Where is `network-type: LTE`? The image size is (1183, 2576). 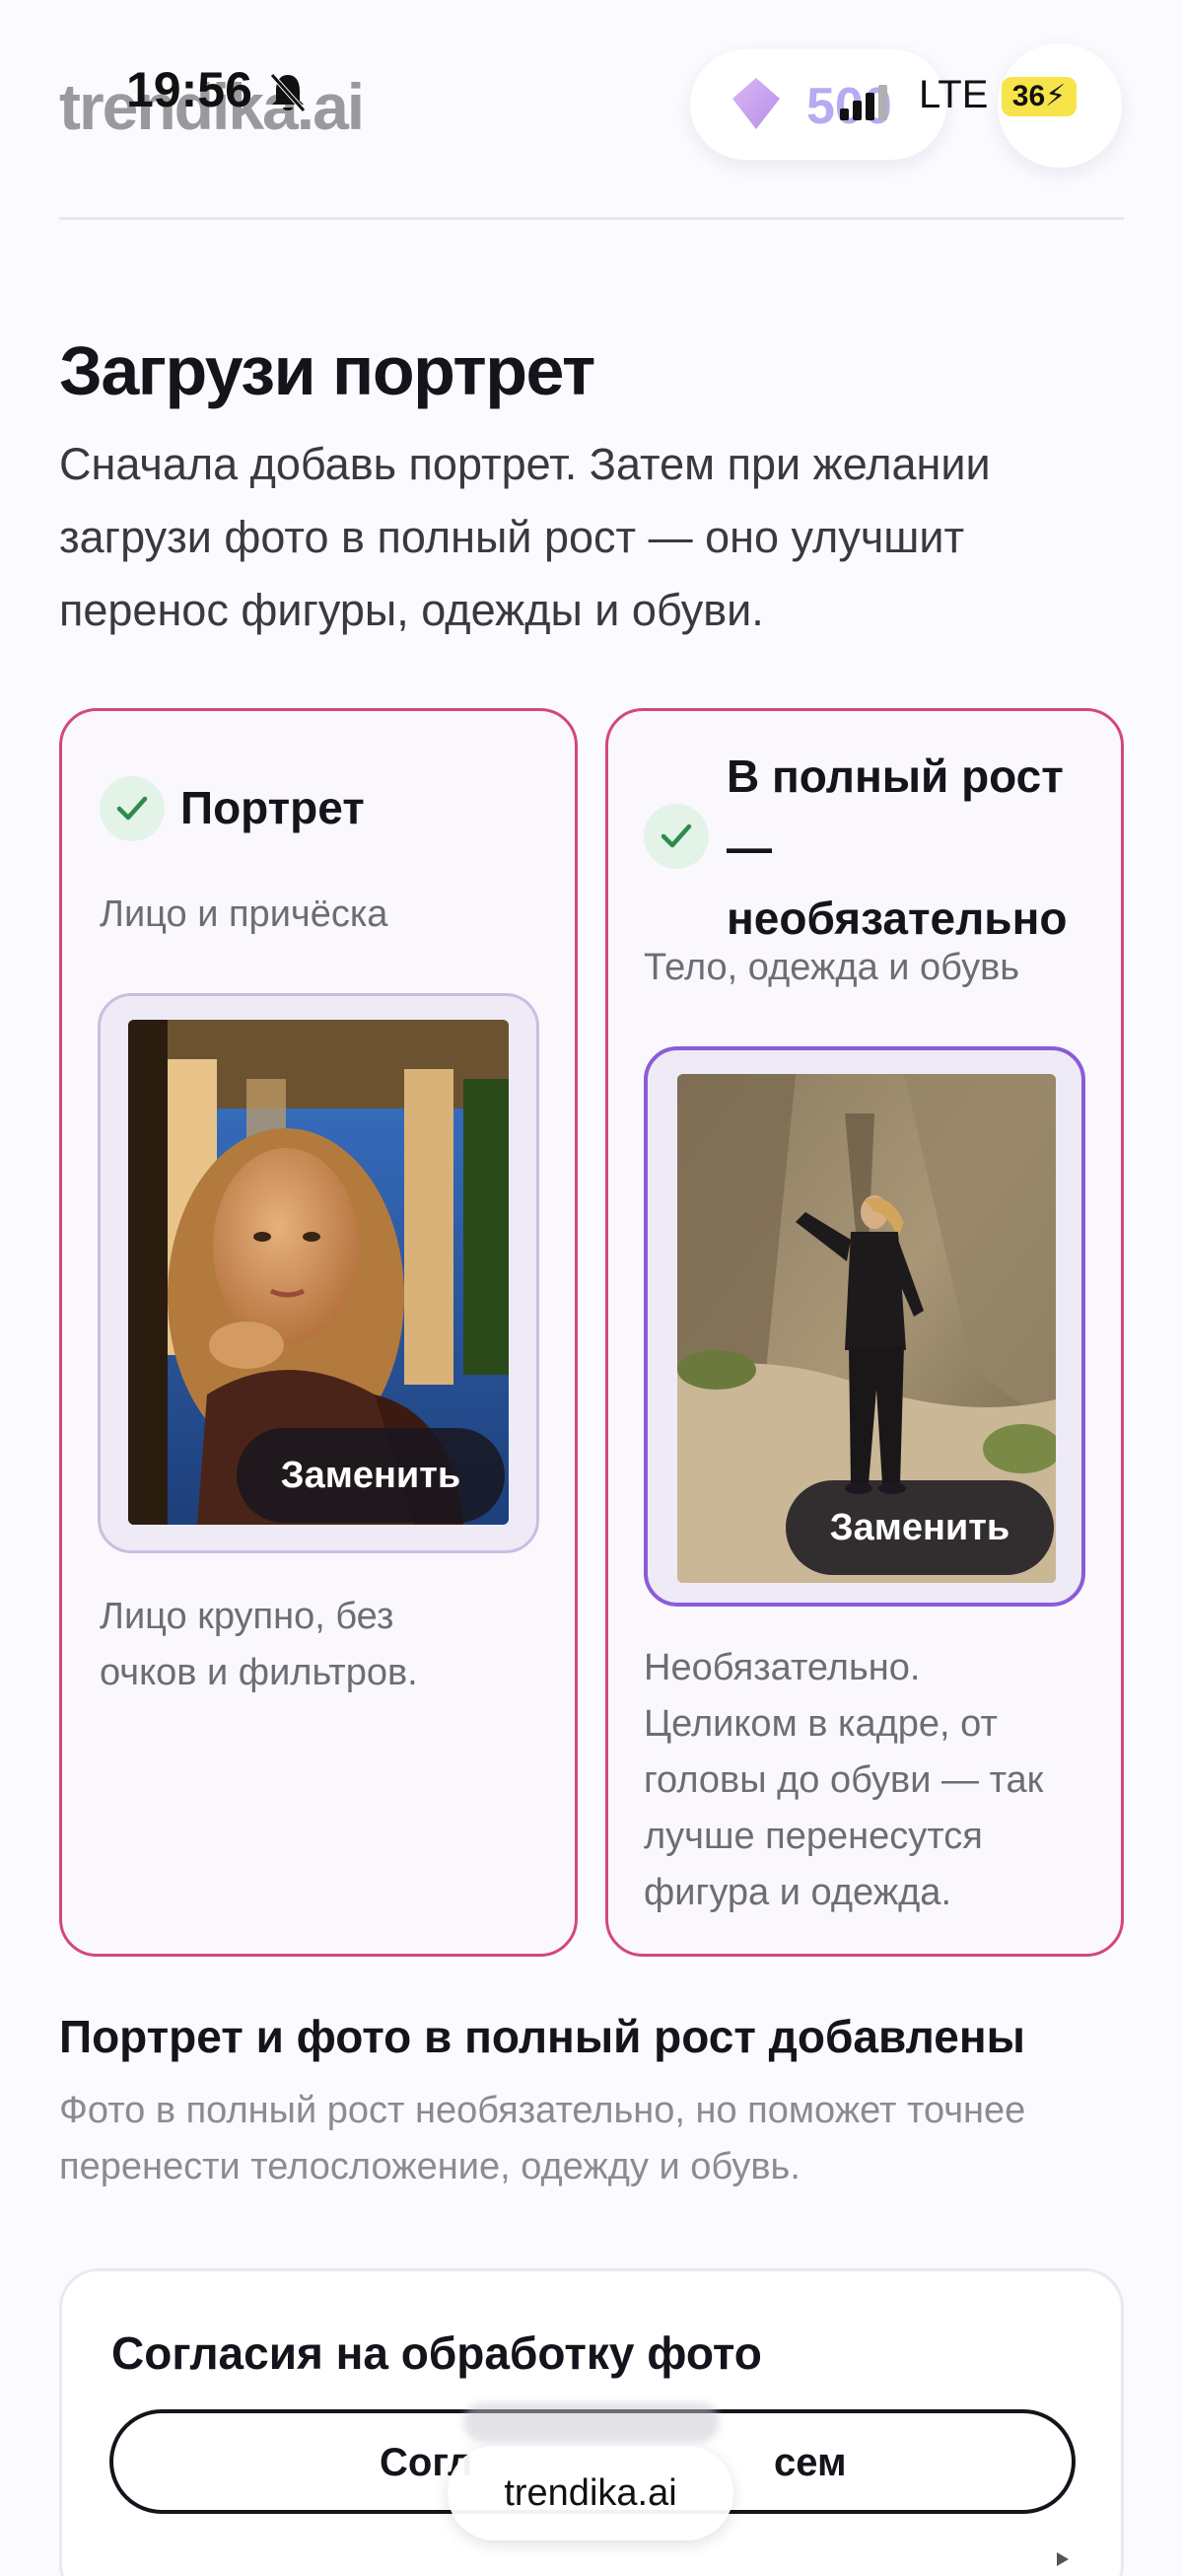
network-type: LTE is located at coordinates (954, 94).